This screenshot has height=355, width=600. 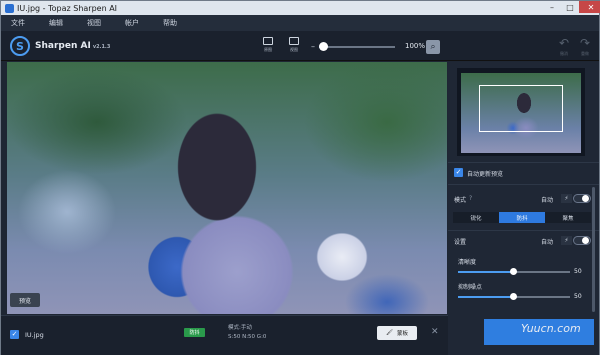 I want to click on close-button: ✕, so click(x=589, y=7).